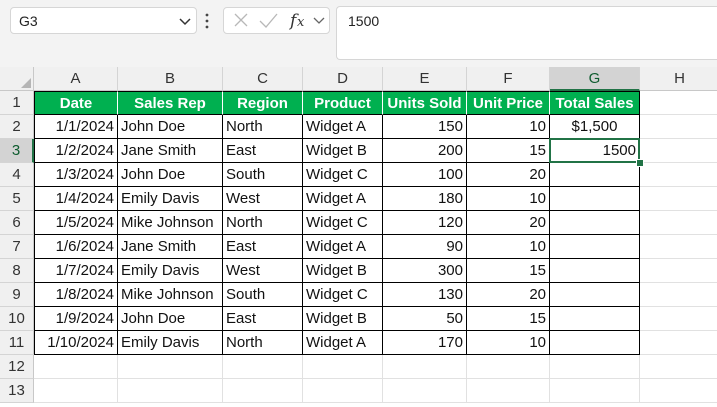  What do you see at coordinates (76, 223) in the screenshot?
I see `cell-date: 1/5/2024` at bounding box center [76, 223].